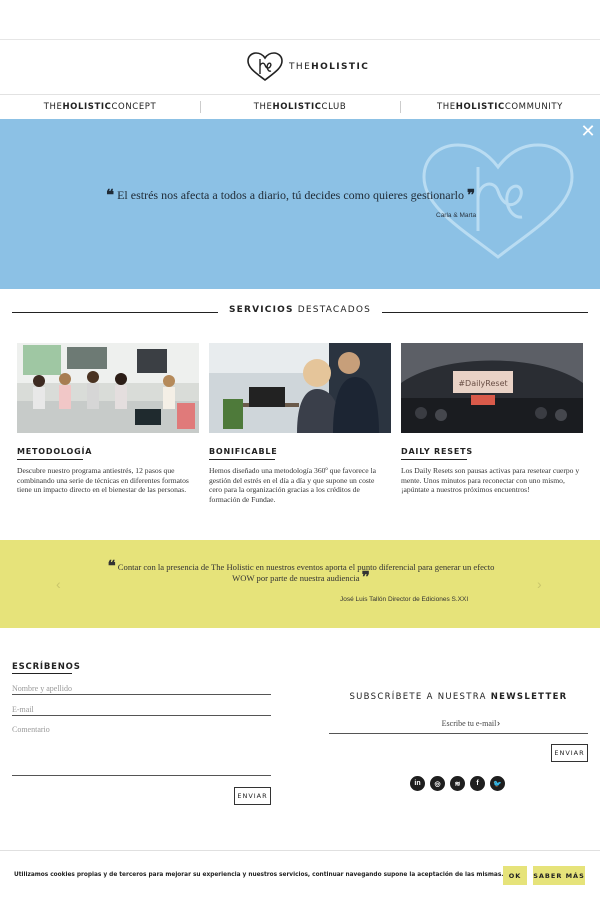 The image size is (600, 899). I want to click on nav-item-community: THE HOLISTIC COMMUNITY, so click(500, 106).